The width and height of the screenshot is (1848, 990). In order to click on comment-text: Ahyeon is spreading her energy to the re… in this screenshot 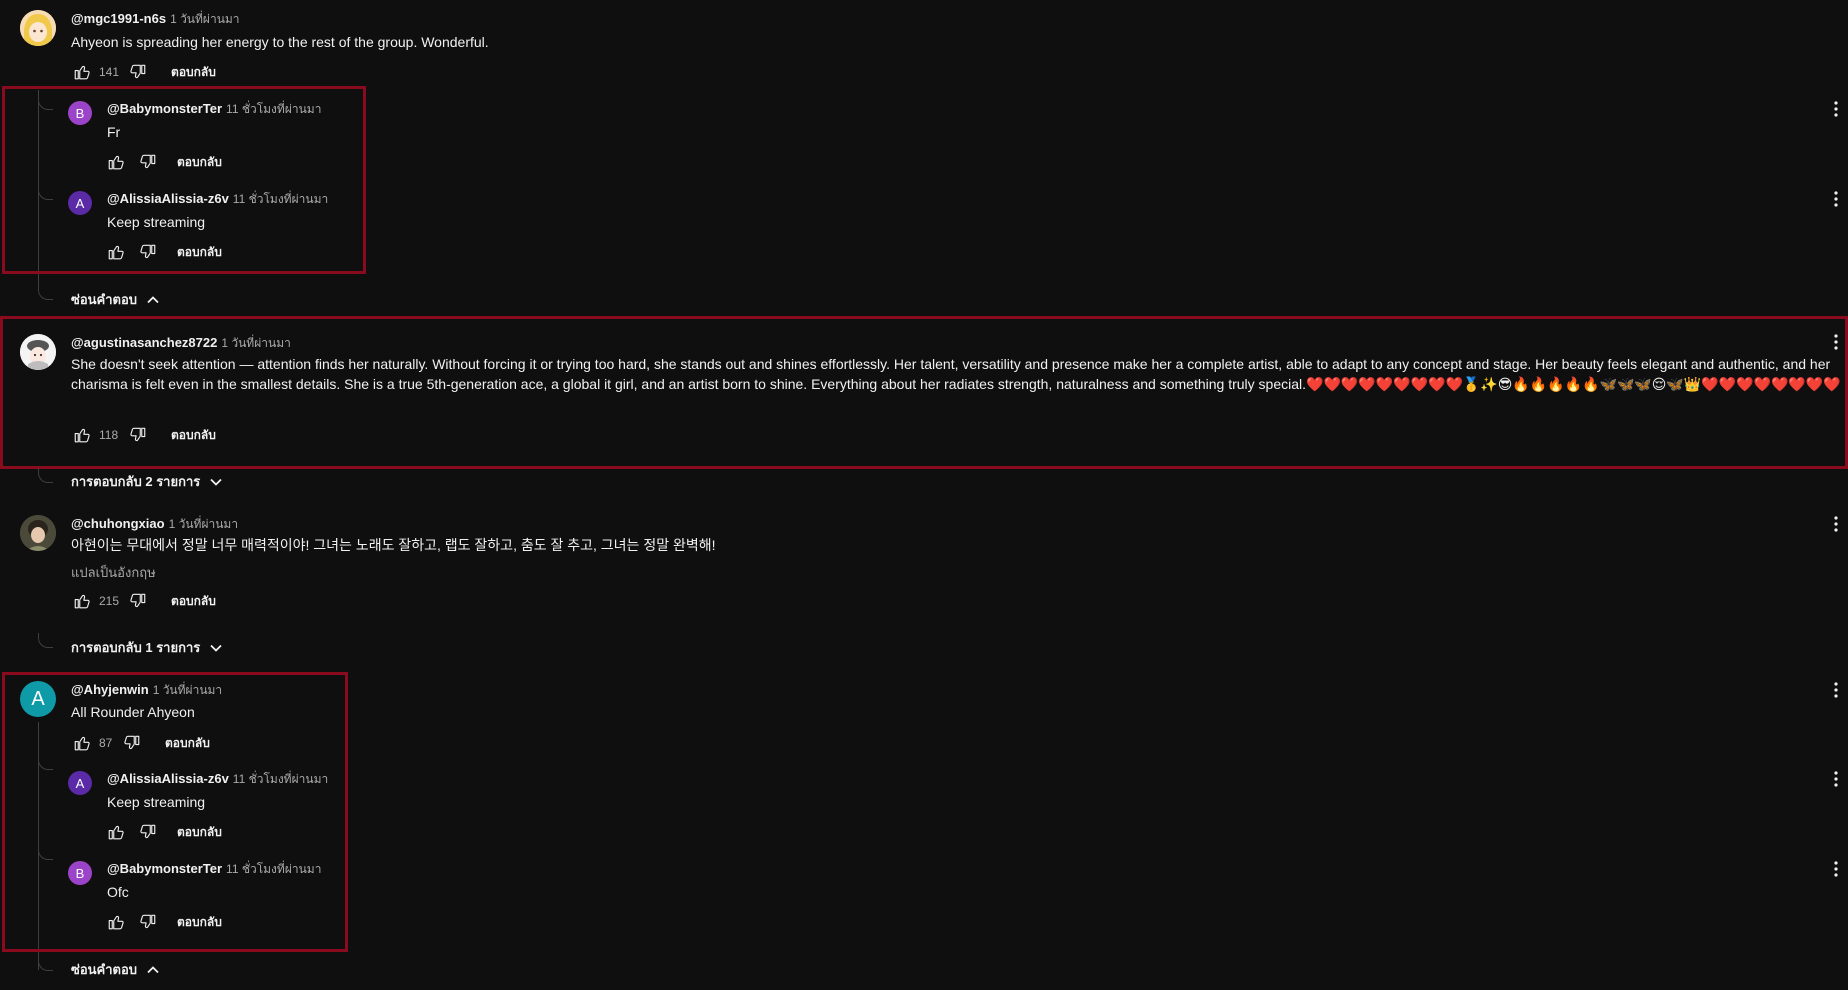, I will do `click(280, 42)`.